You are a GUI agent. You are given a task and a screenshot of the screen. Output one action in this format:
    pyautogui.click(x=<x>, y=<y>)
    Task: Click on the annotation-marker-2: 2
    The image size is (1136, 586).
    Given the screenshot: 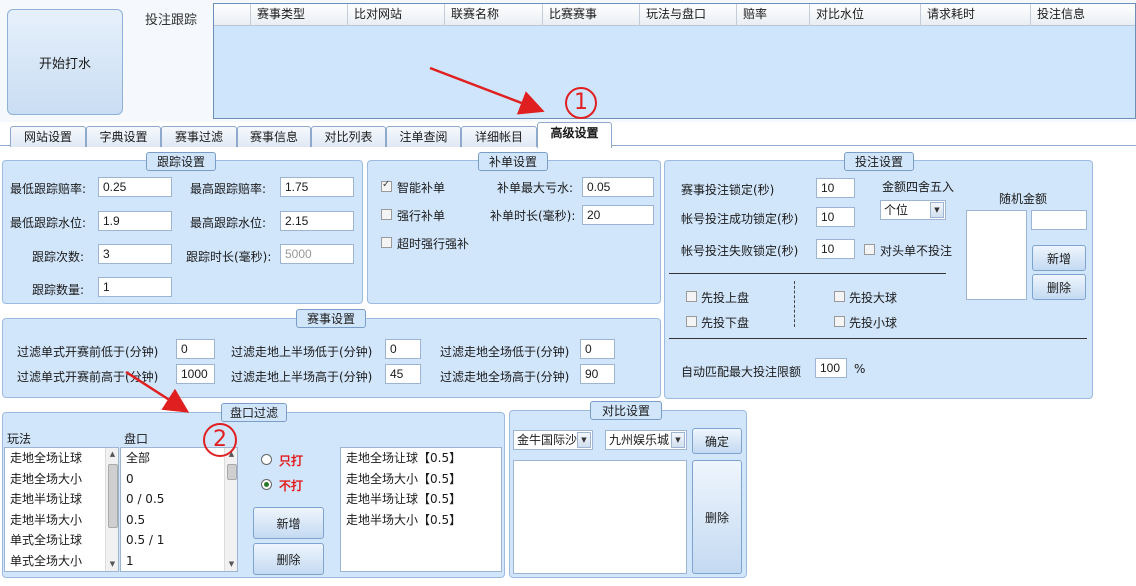 What is the action you would take?
    pyautogui.click(x=220, y=440)
    